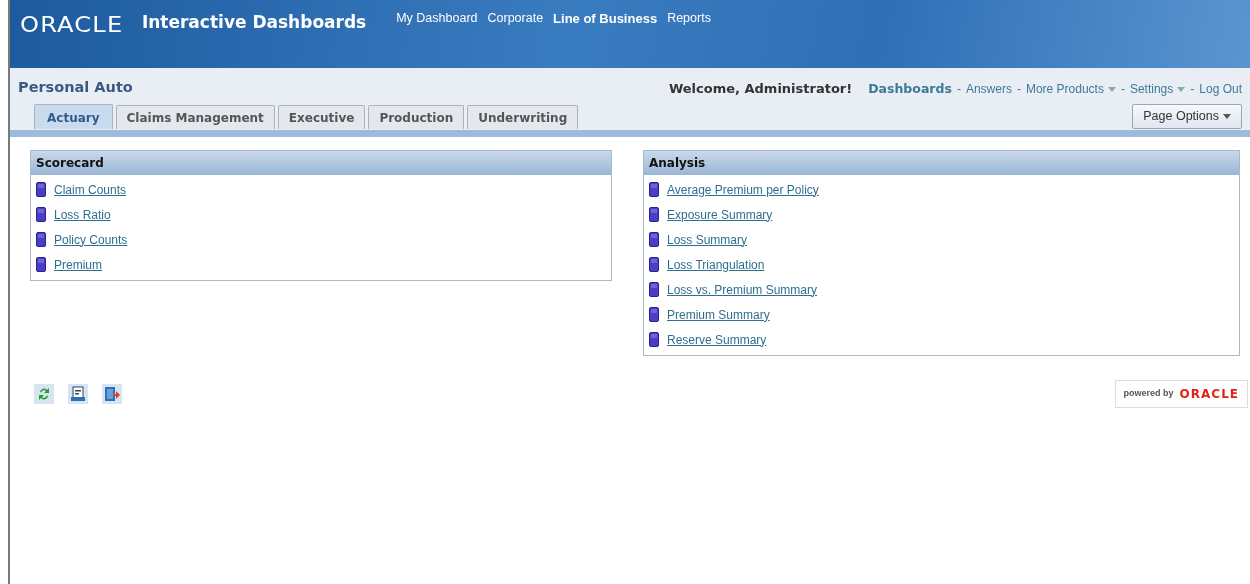  What do you see at coordinates (689, 19) in the screenshot?
I see `nav-link: Reports` at bounding box center [689, 19].